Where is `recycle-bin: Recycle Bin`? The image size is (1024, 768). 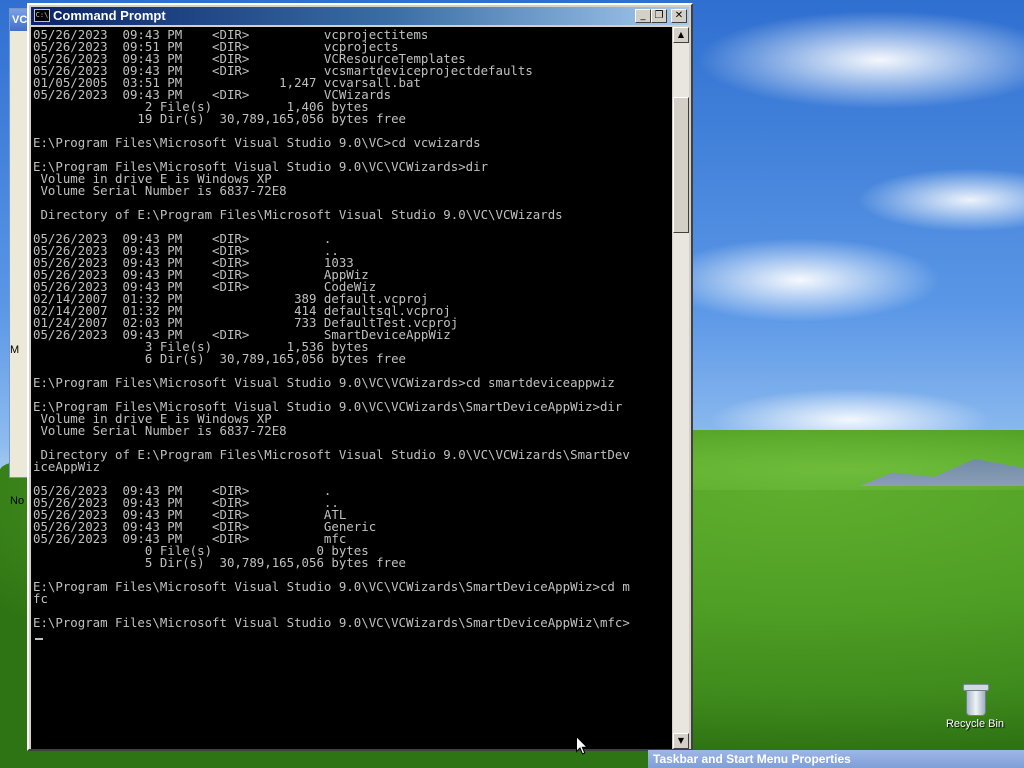 recycle-bin: Recycle Bin is located at coordinates (975, 711).